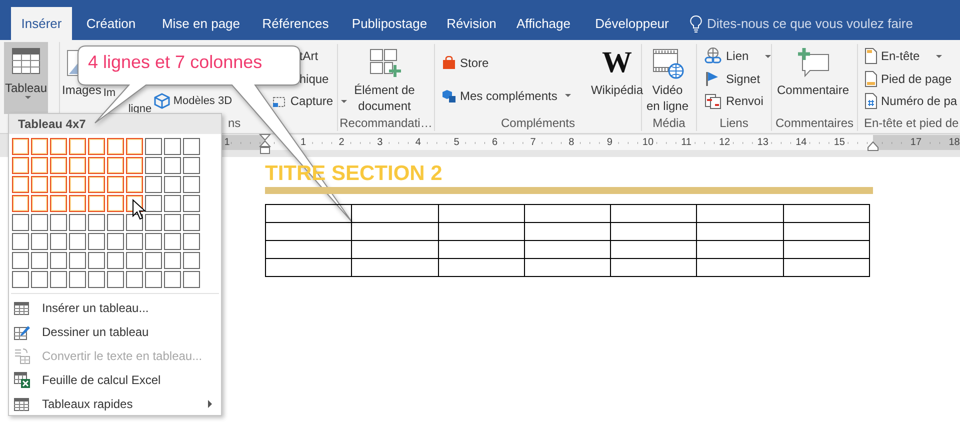  I want to click on comment-button: Commentaire, so click(813, 80).